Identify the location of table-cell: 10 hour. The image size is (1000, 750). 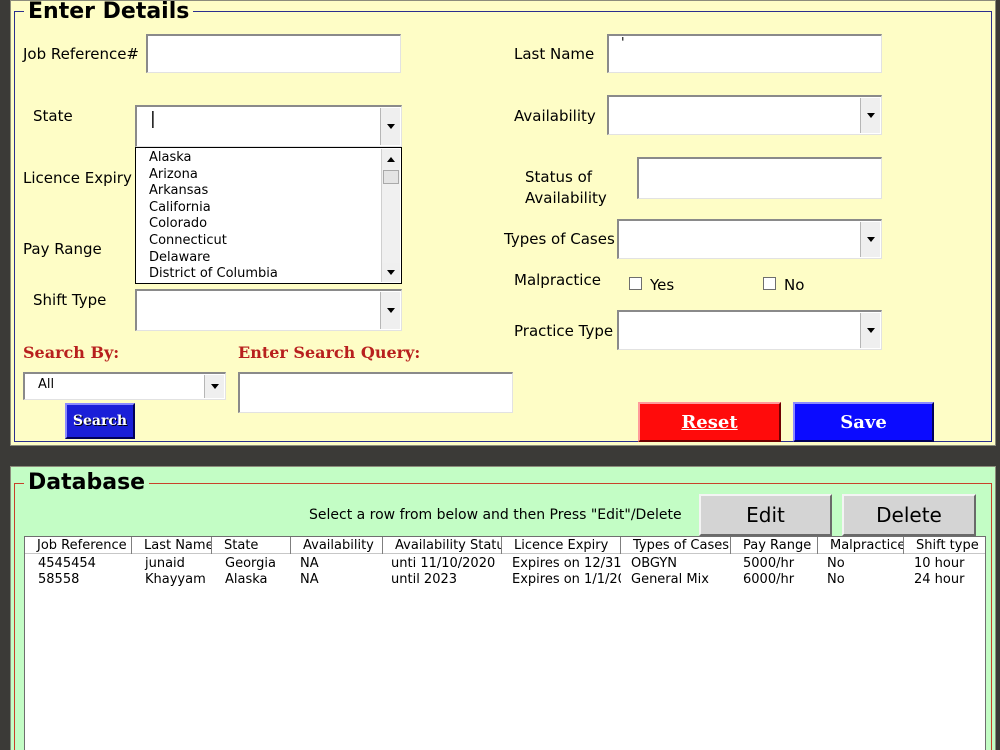
(939, 563).